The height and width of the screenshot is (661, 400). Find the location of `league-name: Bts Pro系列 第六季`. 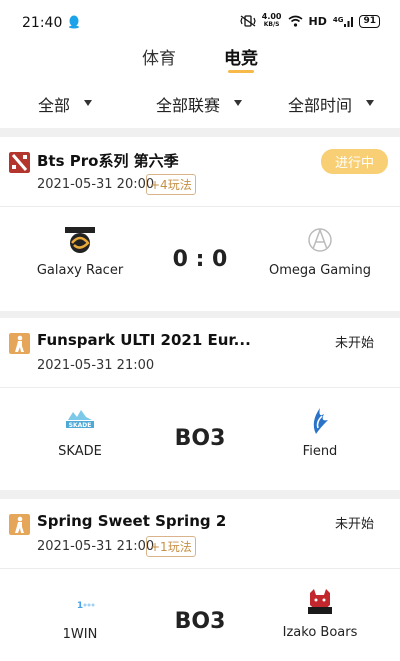

league-name: Bts Pro系列 第六季 is located at coordinates (108, 161).